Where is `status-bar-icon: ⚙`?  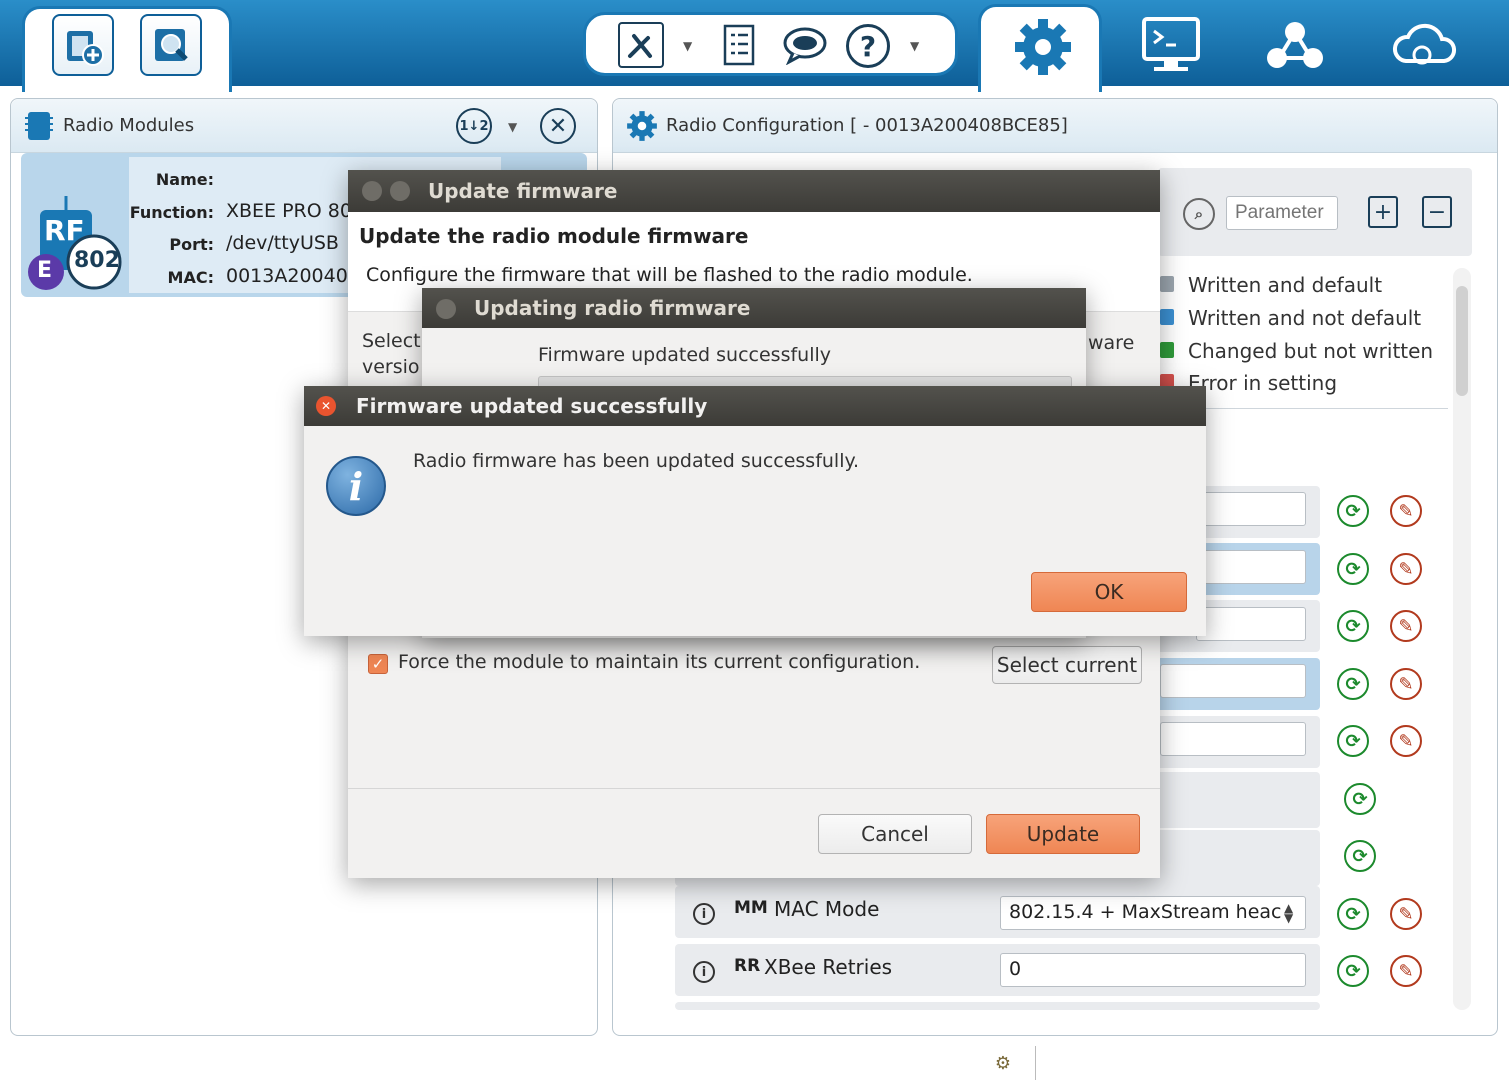 status-bar-icon: ⚙ is located at coordinates (1003, 1063).